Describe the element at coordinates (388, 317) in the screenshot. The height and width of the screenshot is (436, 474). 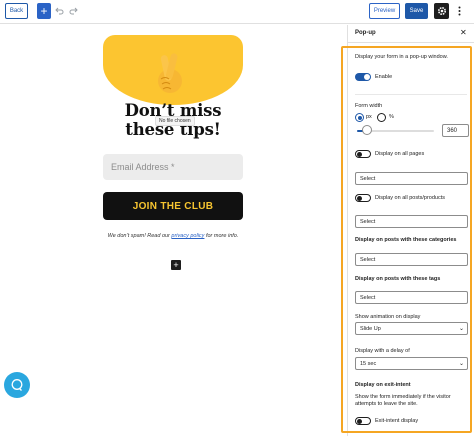
I see `animation-label: Show animation on display` at that location.